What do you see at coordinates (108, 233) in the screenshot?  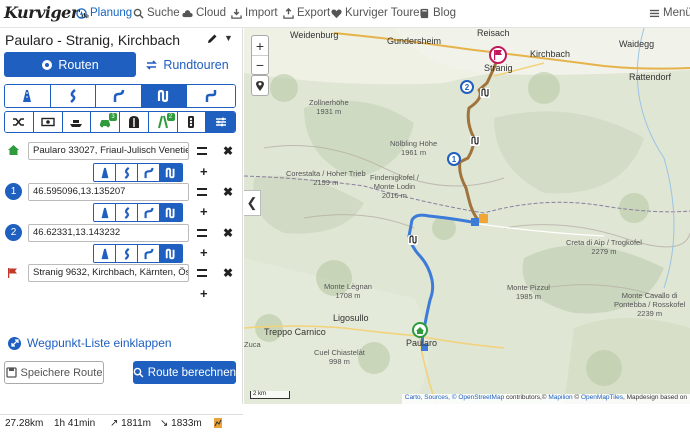 I see `waypoint-2-input: 46.62331,13.143232` at bounding box center [108, 233].